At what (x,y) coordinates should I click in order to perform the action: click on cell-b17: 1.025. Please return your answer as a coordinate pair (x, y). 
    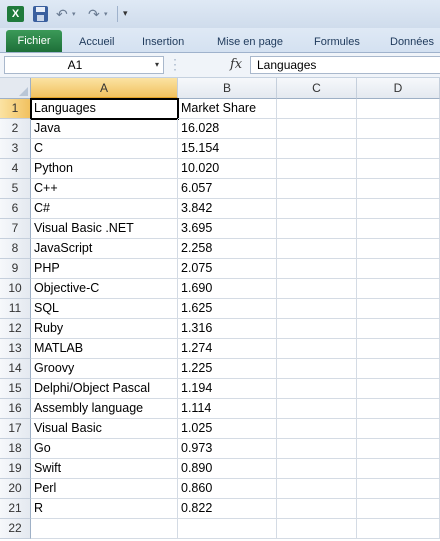
    Looking at the image, I should click on (227, 429).